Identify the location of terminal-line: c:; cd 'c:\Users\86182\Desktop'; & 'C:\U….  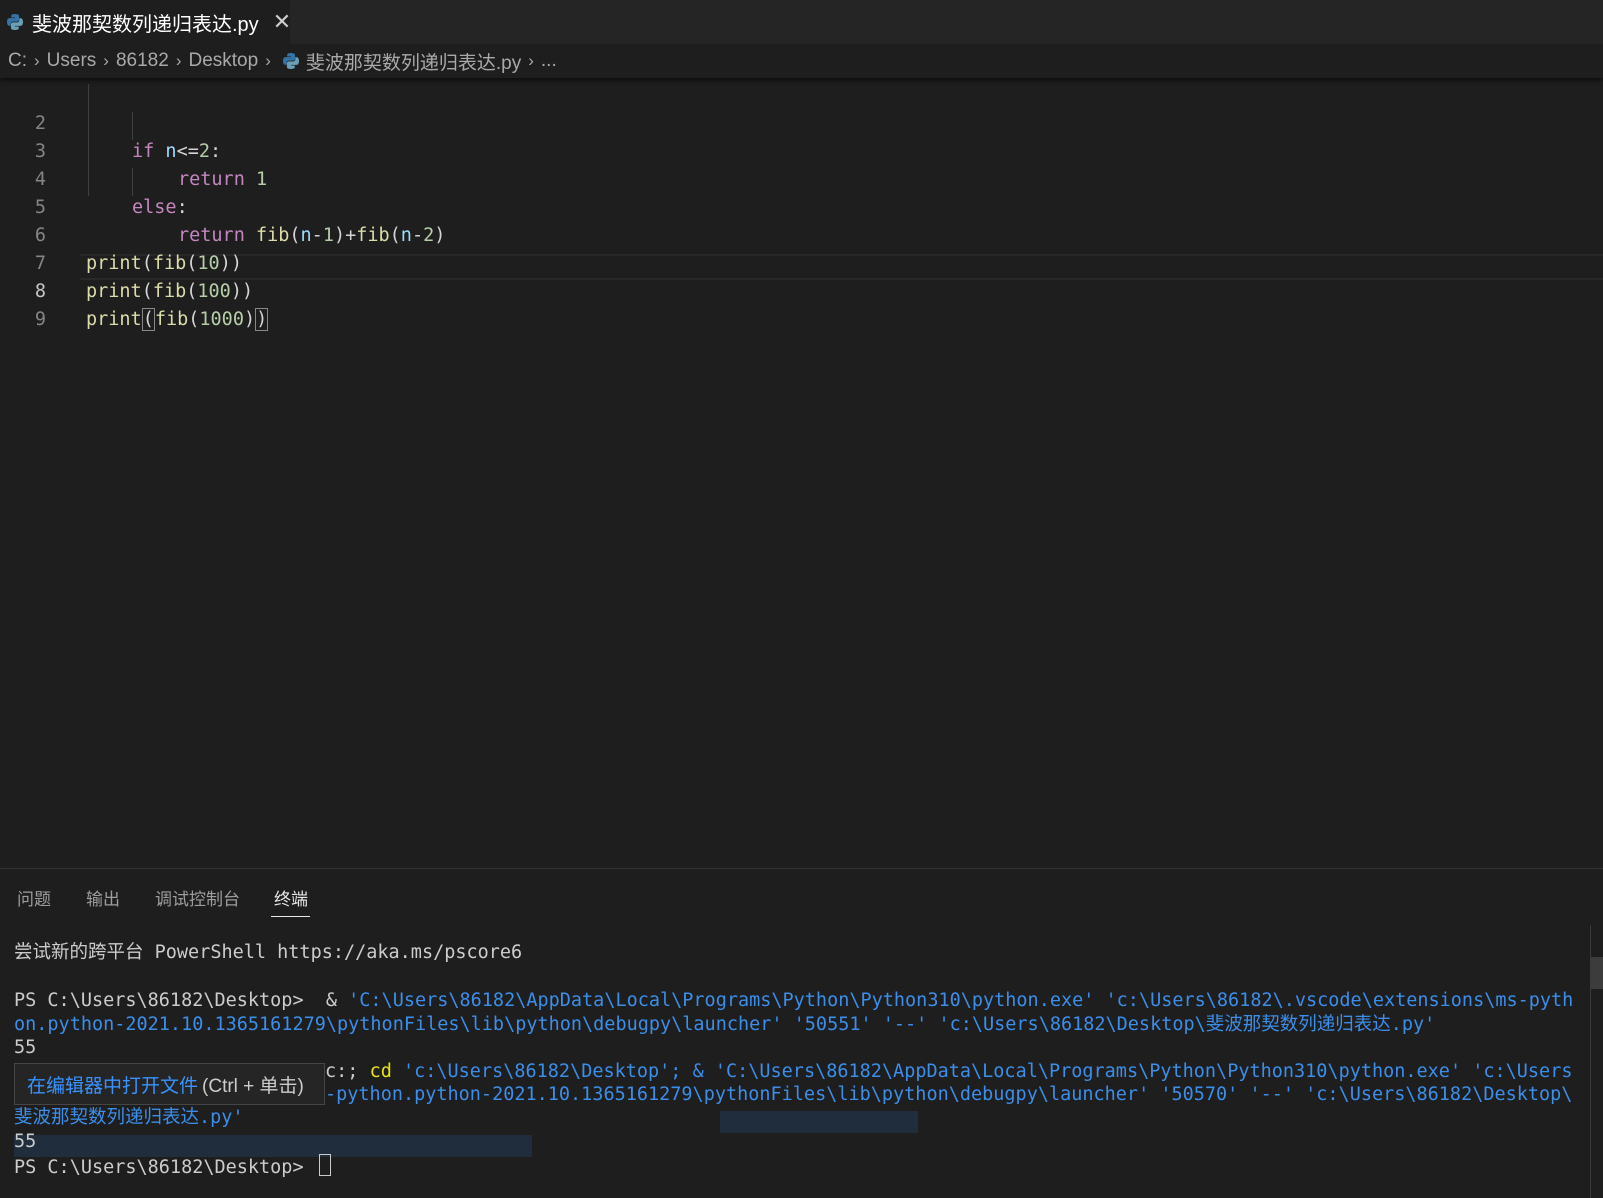
(948, 1072).